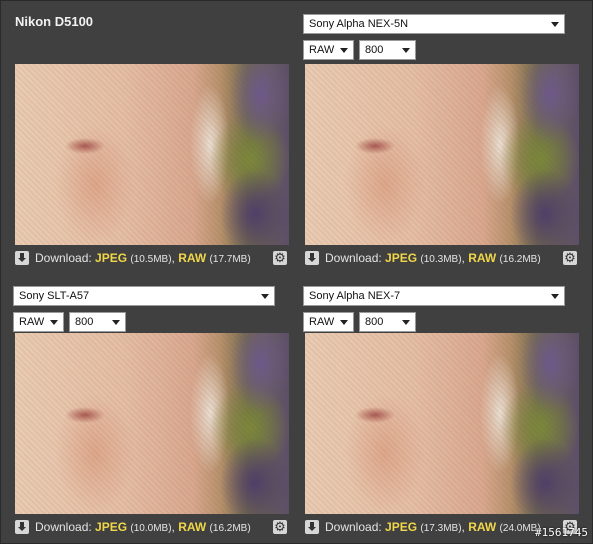 The height and width of the screenshot is (544, 593). What do you see at coordinates (441, 528) in the screenshot?
I see `jpeg-size: (17.3MB)` at bounding box center [441, 528].